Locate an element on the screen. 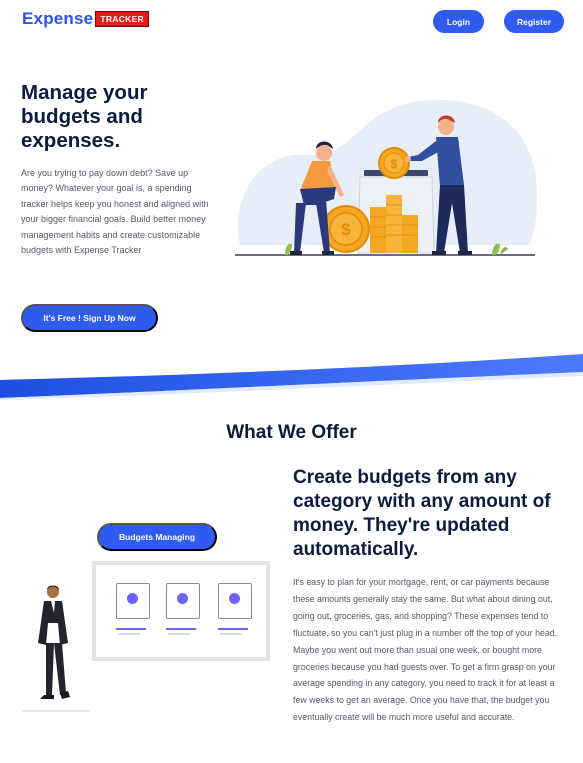 The image size is (583, 763). logo-tag: TRACKER is located at coordinates (122, 19).